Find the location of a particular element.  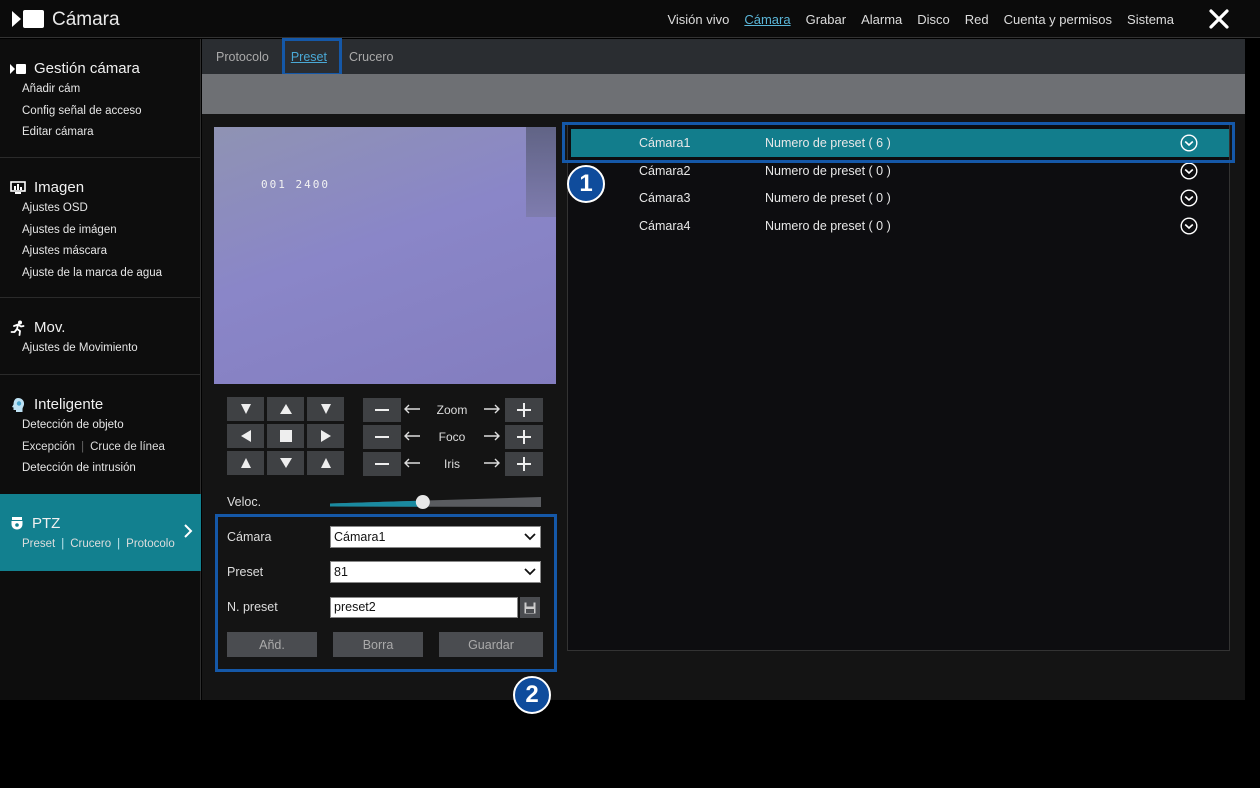

sidebar-item-excepcion: Excepción is located at coordinates (48, 448).